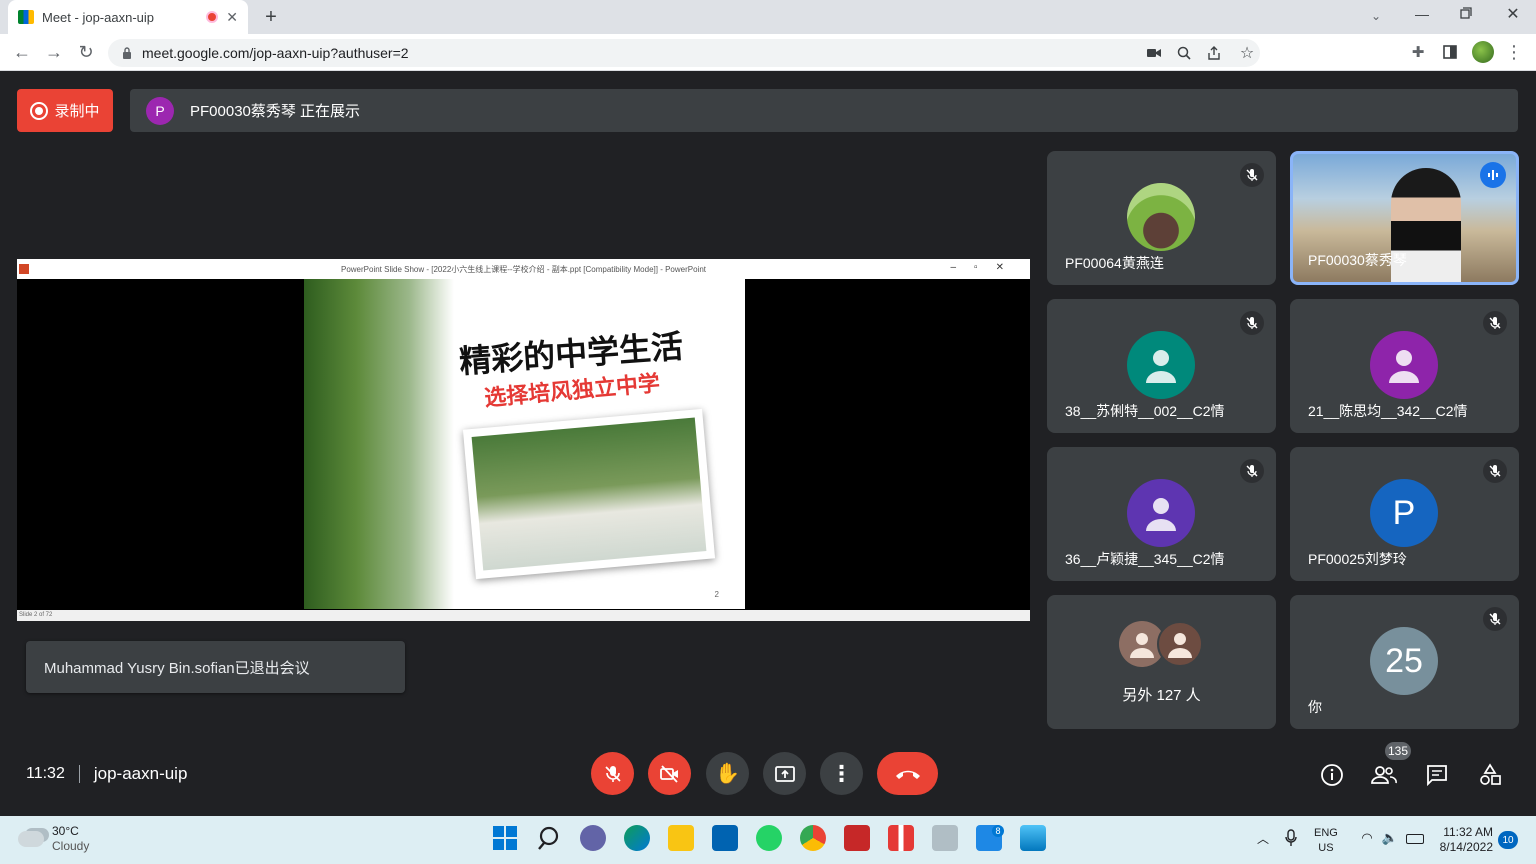 The image size is (1536, 864). Describe the element at coordinates (31, 839) in the screenshot. I see `cloud-icon` at that location.